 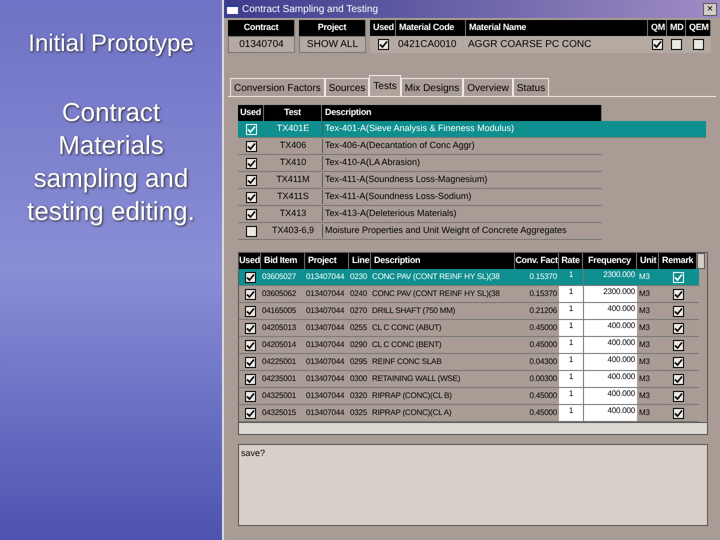 What do you see at coordinates (701, 261) in the screenshot?
I see `scroll-up-button` at bounding box center [701, 261].